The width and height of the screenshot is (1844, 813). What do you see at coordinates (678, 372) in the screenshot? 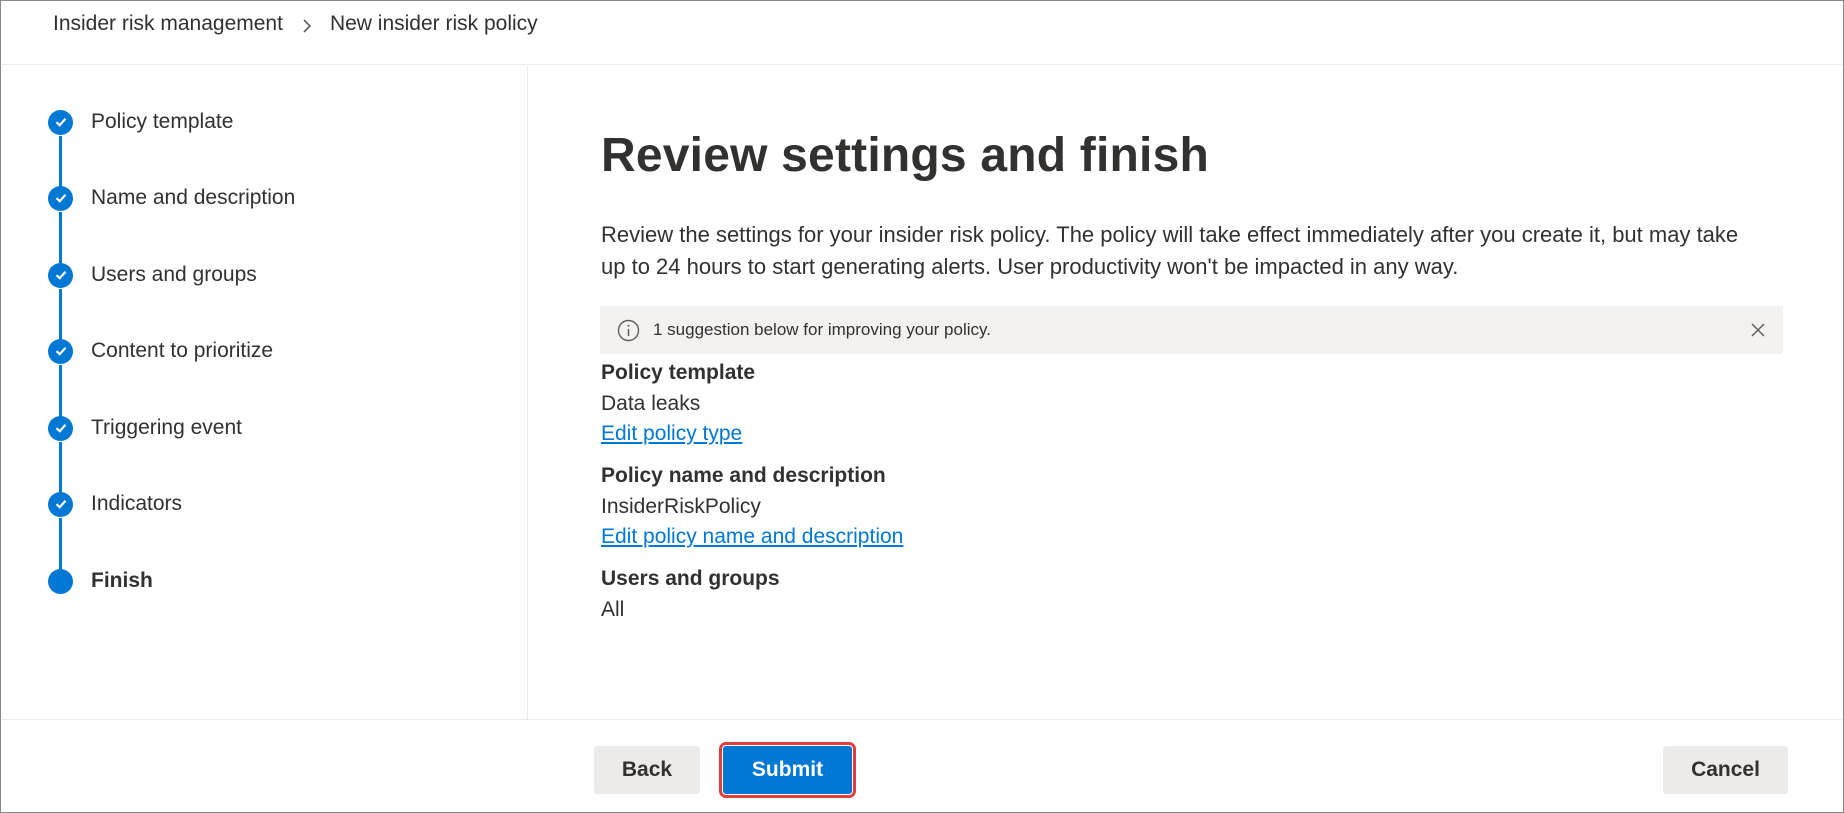
I see `policy-template-label: Policy template` at bounding box center [678, 372].